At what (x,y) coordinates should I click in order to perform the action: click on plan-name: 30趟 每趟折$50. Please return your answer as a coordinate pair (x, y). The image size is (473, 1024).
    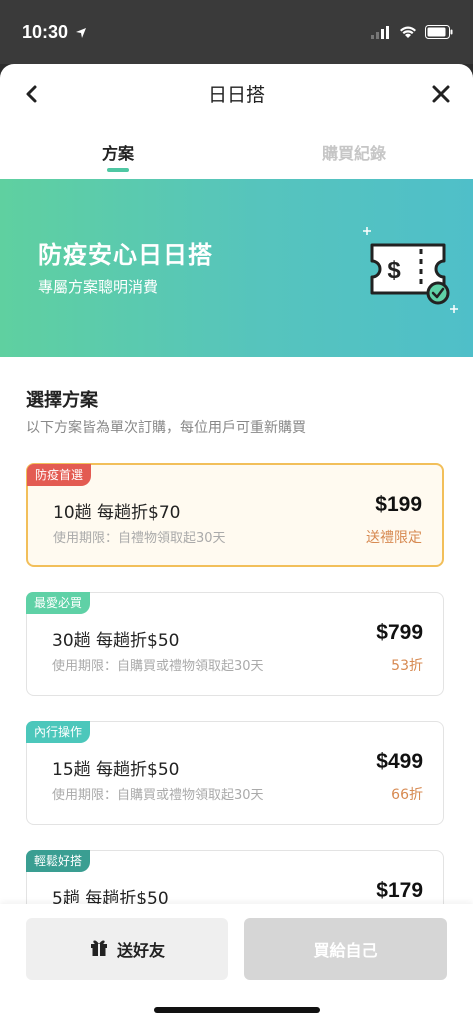
    Looking at the image, I should click on (116, 641).